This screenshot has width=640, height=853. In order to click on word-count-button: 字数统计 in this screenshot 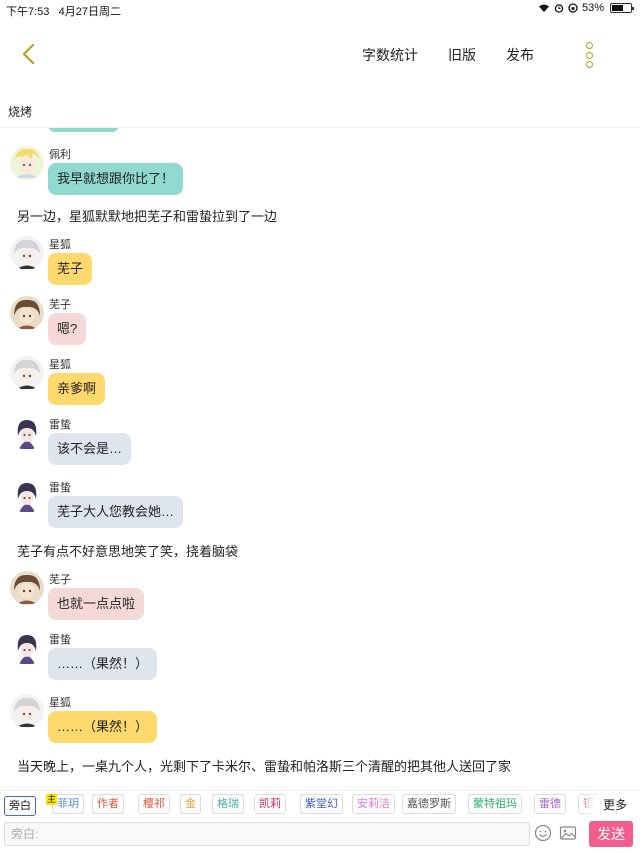, I will do `click(390, 55)`.